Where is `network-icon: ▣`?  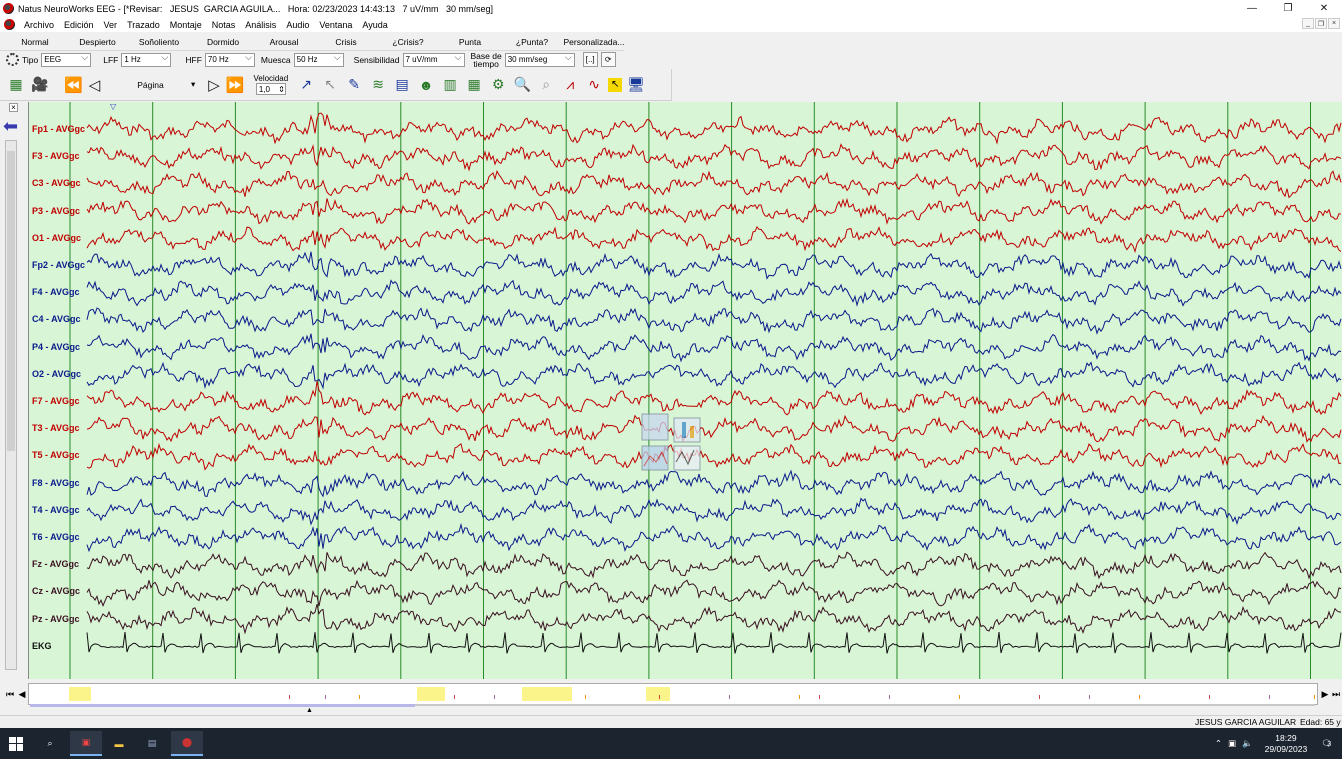
network-icon: ▣ is located at coordinates (1232, 743).